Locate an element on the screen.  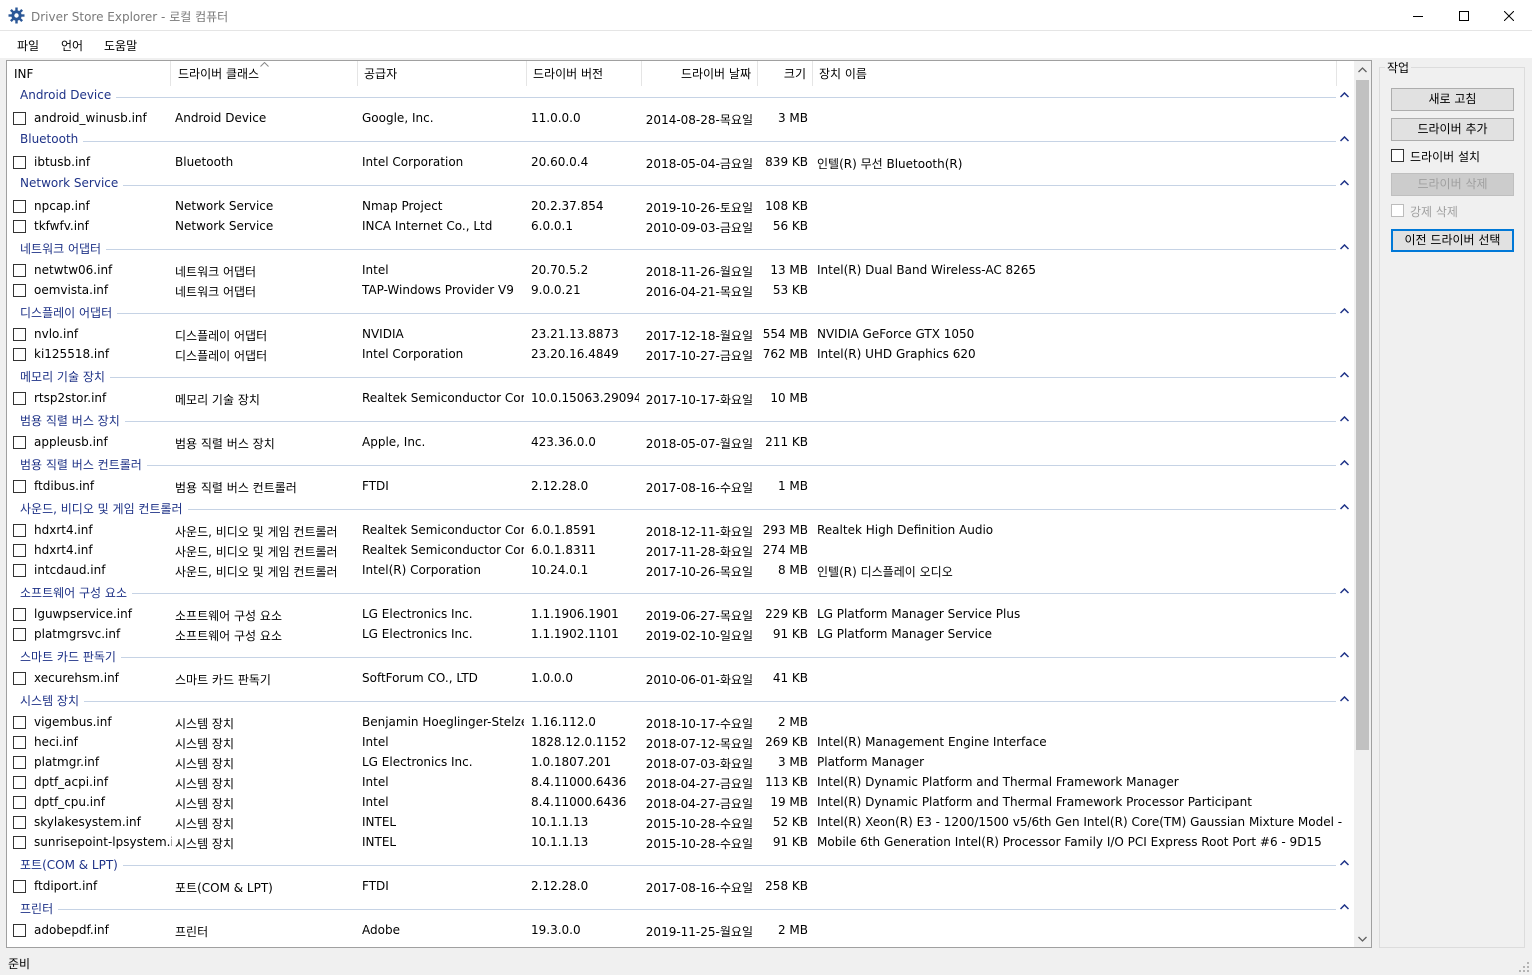
maximize-button is located at coordinates (1464, 15).